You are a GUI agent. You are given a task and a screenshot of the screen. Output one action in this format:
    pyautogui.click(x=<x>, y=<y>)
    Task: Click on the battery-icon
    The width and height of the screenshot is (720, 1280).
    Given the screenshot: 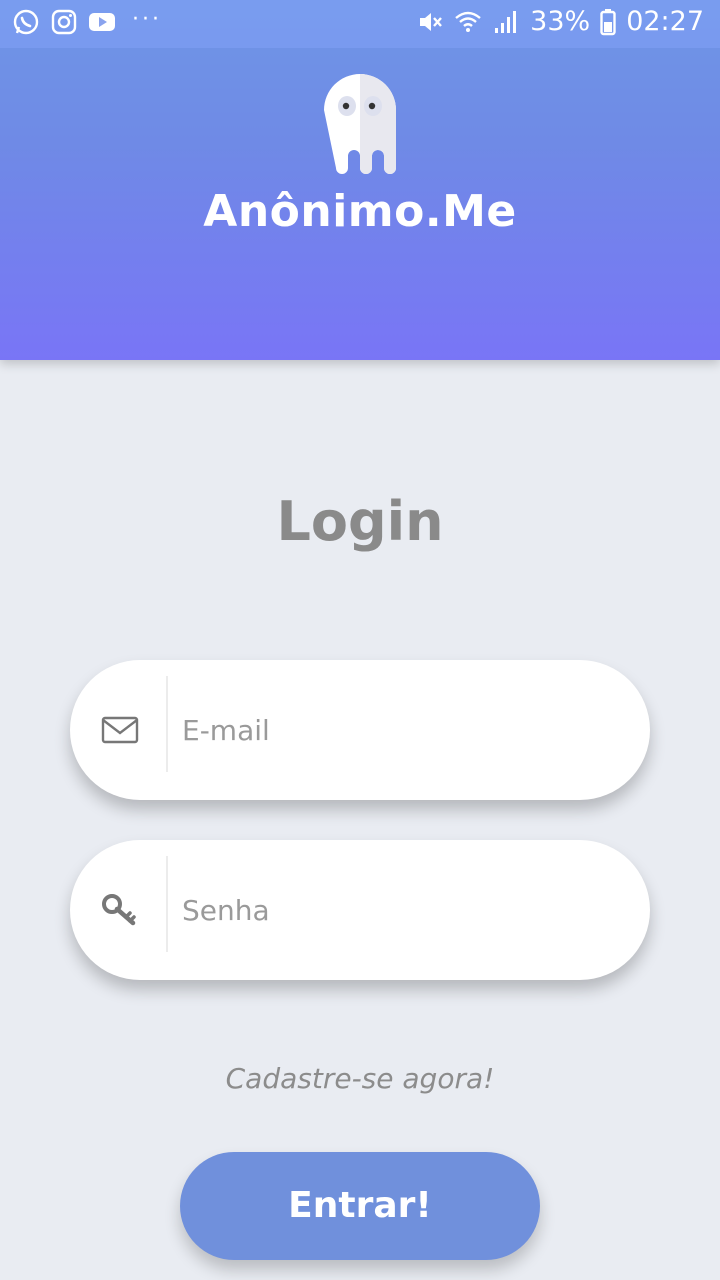 What is the action you would take?
    pyautogui.click(x=608, y=21)
    